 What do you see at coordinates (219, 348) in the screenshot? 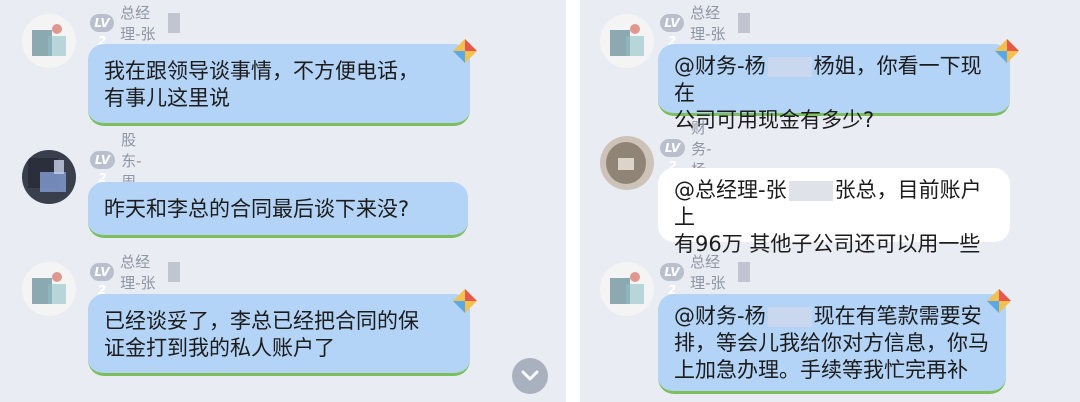
I see `message-line: 证金打到我的私人账户了` at bounding box center [219, 348].